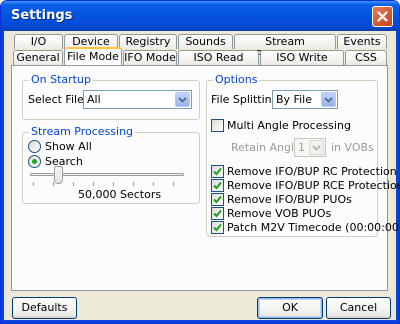 This screenshot has height=324, width=400. I want to click on defaults-button: Defaults, so click(44, 308).